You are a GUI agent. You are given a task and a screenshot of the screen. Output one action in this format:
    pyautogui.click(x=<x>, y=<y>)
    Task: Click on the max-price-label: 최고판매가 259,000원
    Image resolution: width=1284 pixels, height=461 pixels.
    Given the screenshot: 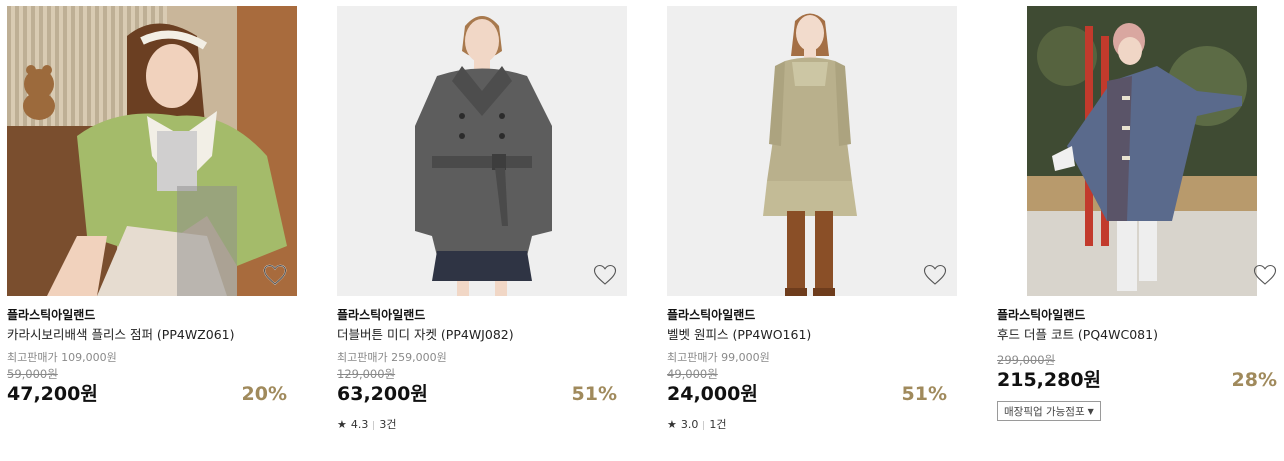 What is the action you would take?
    pyautogui.click(x=392, y=357)
    